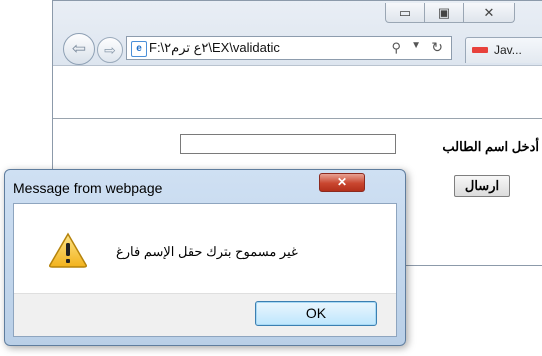 The image size is (542, 356). I want to click on dialog-close-button: ✕, so click(342, 182).